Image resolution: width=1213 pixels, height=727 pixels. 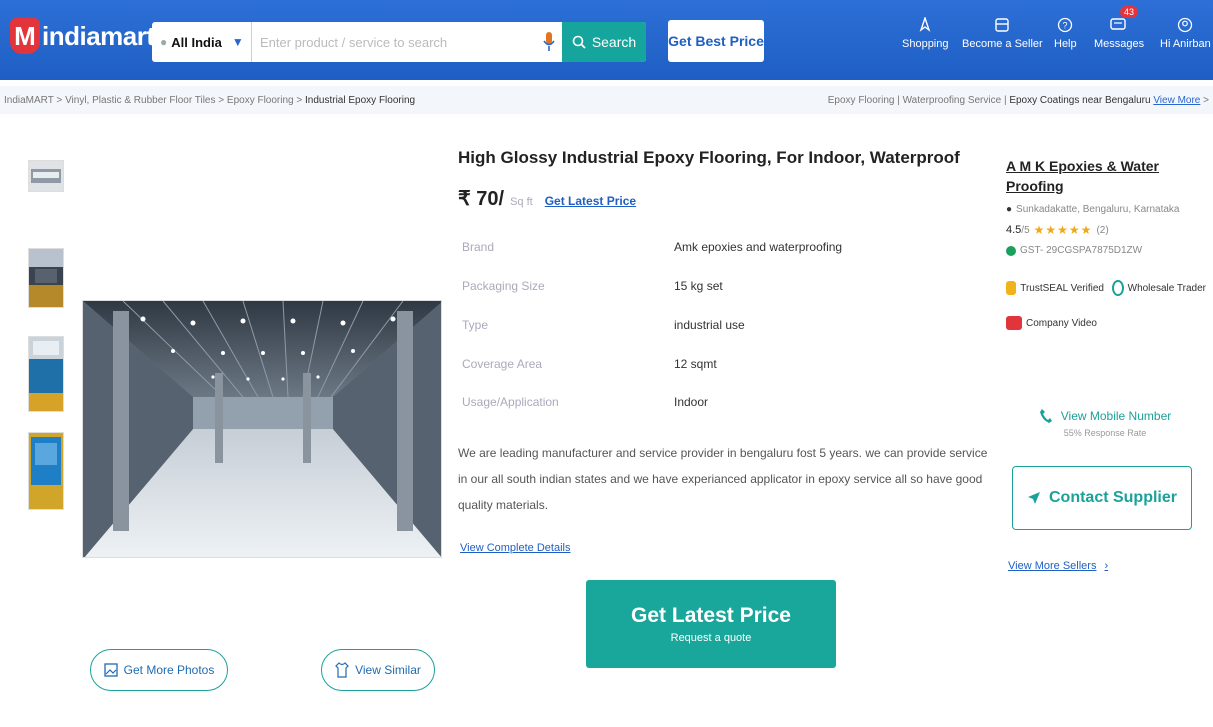 I want to click on trustseal-label: TrustSEAL Verified, so click(x=1062, y=288).